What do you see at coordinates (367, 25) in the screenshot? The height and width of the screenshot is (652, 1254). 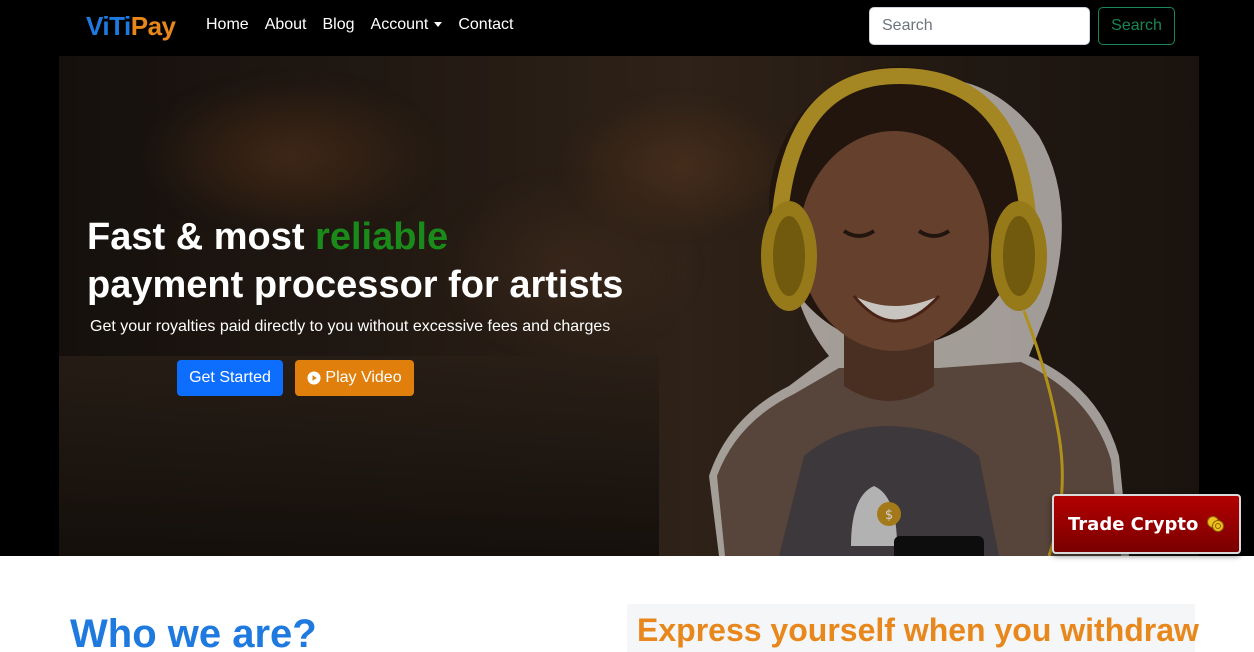 I see `nav-links: Home About Blog Account Contact` at bounding box center [367, 25].